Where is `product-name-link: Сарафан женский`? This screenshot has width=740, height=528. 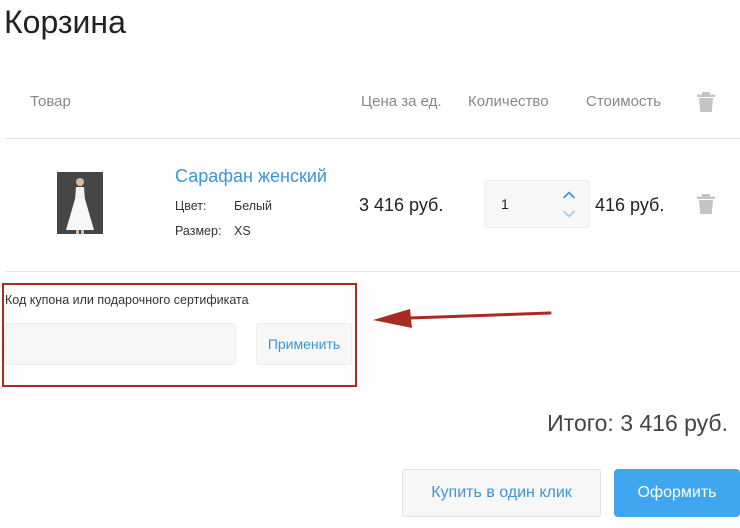 product-name-link: Сарафан женский is located at coordinates (251, 176).